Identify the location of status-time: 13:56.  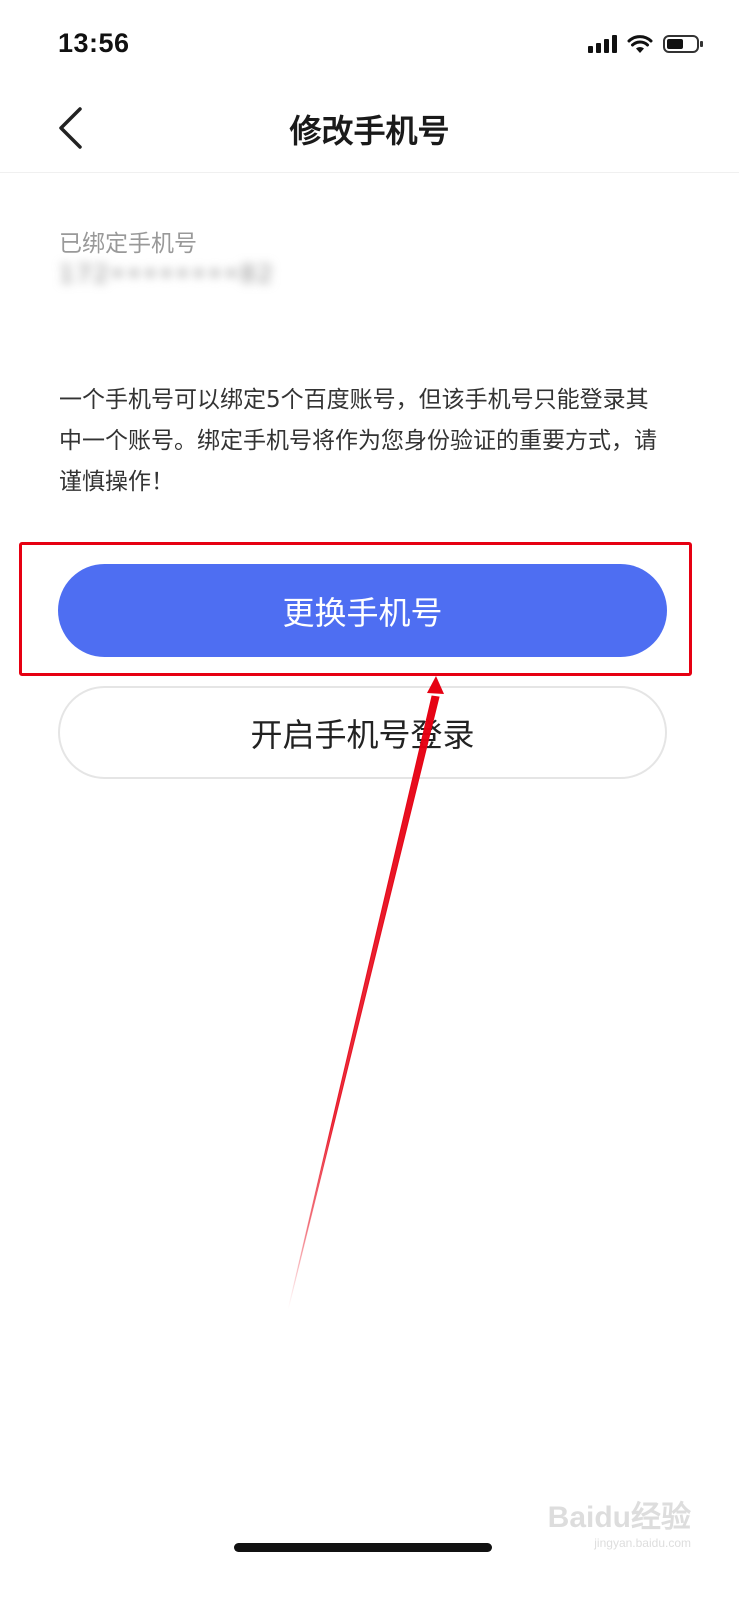
(94, 43).